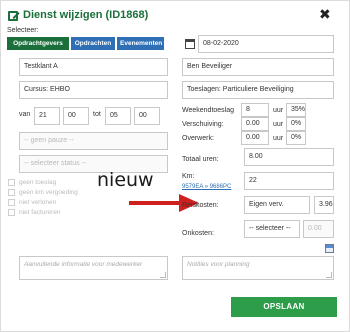 This screenshot has height=332, width=350. Describe the element at coordinates (277, 205) in the screenshot. I see `reiskosten-type-select: Eigen verv.` at that location.